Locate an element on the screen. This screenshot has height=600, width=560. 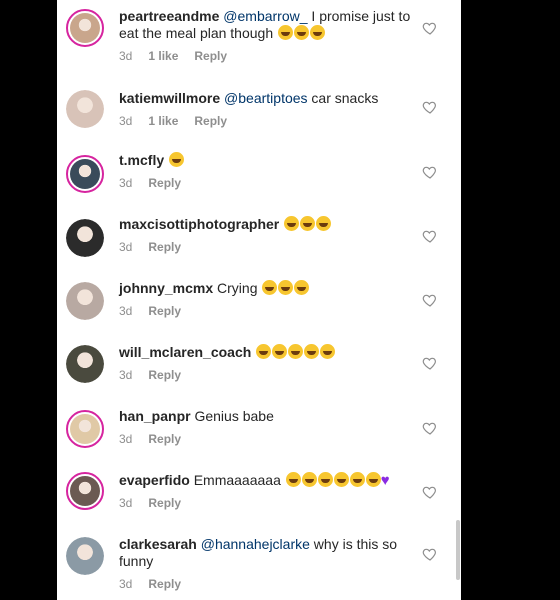
comment-body: johnny_mcmx Crying 3d Reply is located at coordinates (269, 300).